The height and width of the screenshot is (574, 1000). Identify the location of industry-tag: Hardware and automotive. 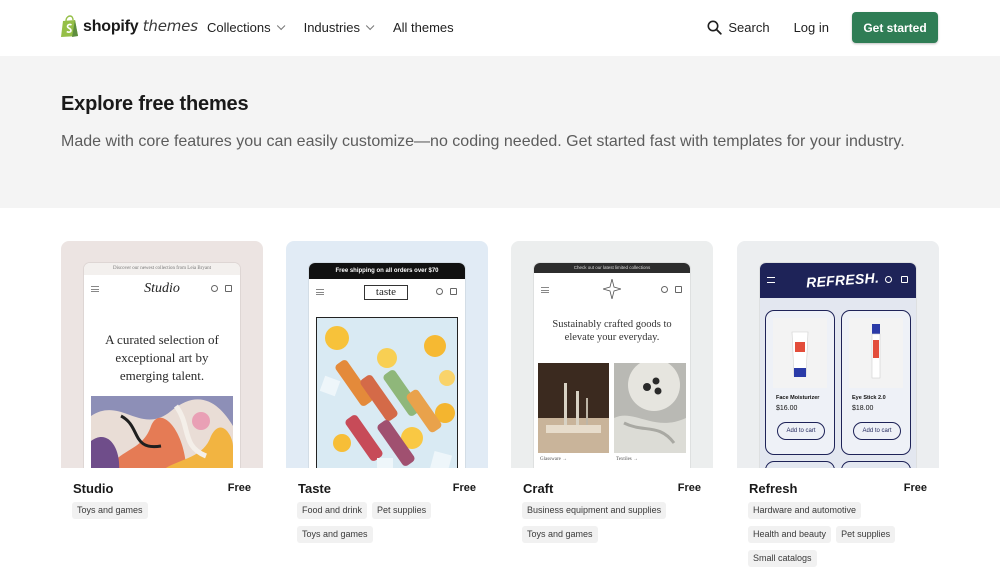
(805, 510).